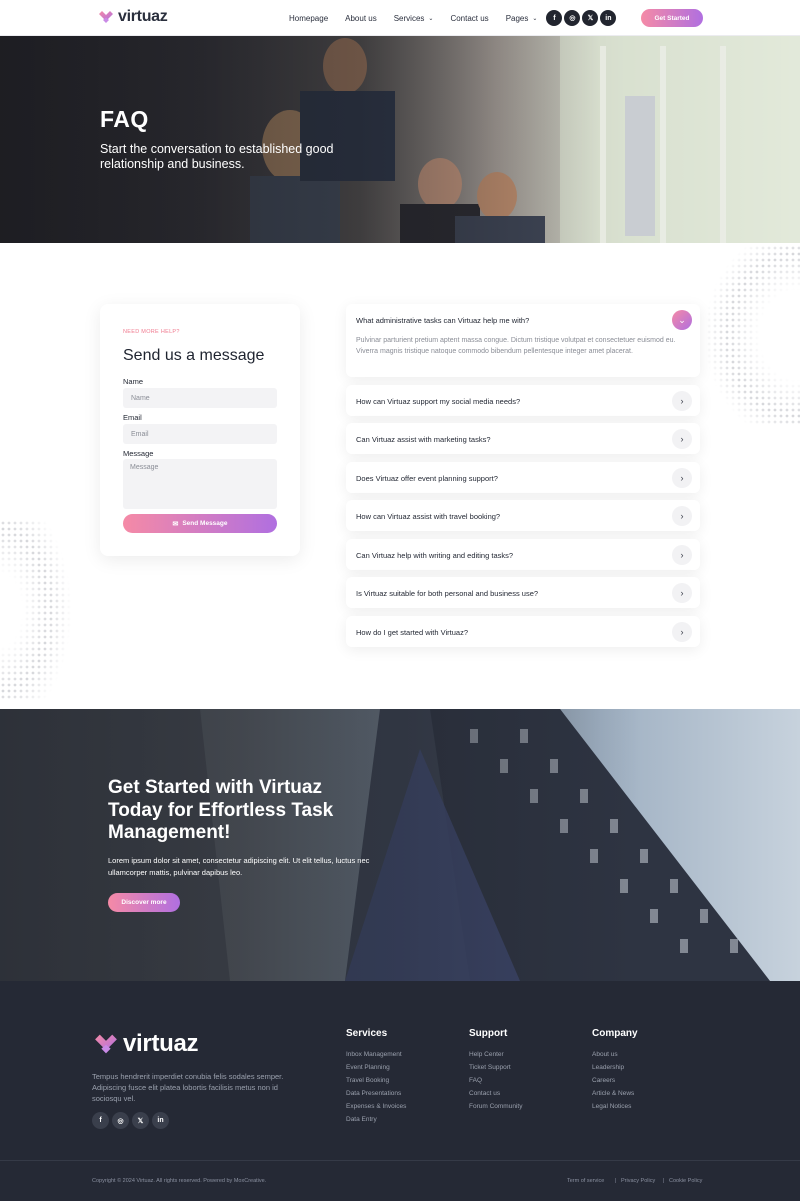  Describe the element at coordinates (200, 398) in the screenshot. I see `name-field: Name` at that location.